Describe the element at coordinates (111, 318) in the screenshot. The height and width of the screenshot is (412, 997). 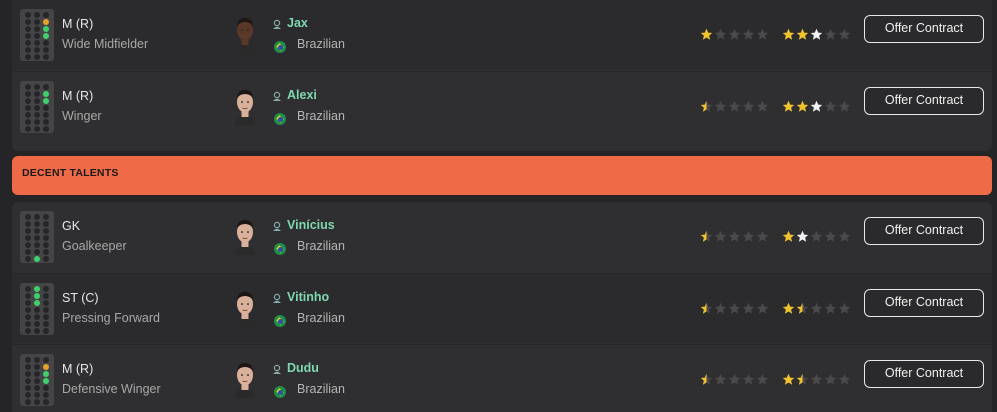
I see `player-role: Pressing Forward` at that location.